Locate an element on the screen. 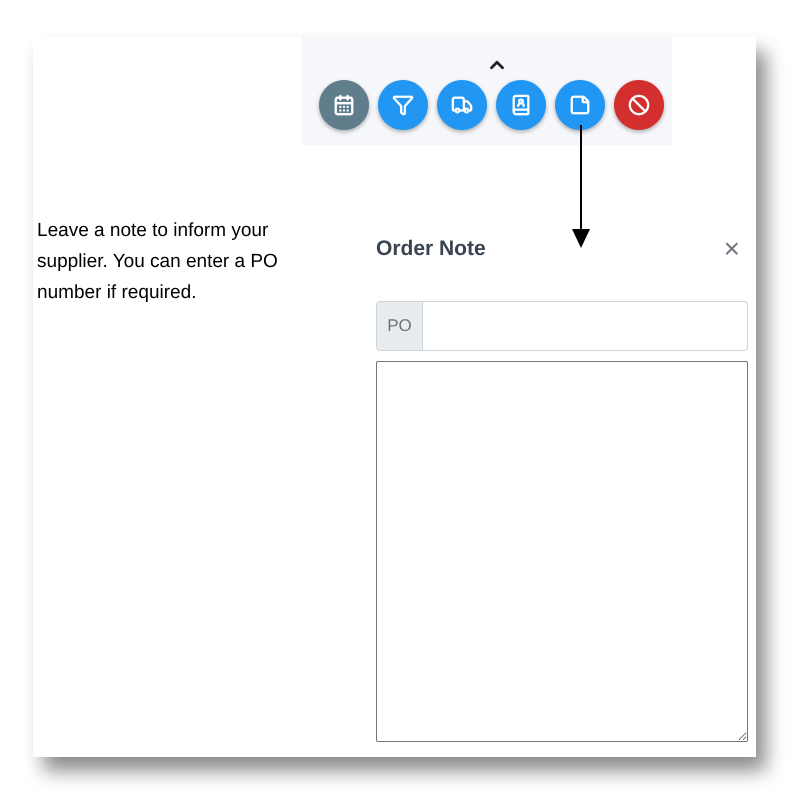 This screenshot has width=808, height=811. dialog-title: Order Note is located at coordinates (431, 249).